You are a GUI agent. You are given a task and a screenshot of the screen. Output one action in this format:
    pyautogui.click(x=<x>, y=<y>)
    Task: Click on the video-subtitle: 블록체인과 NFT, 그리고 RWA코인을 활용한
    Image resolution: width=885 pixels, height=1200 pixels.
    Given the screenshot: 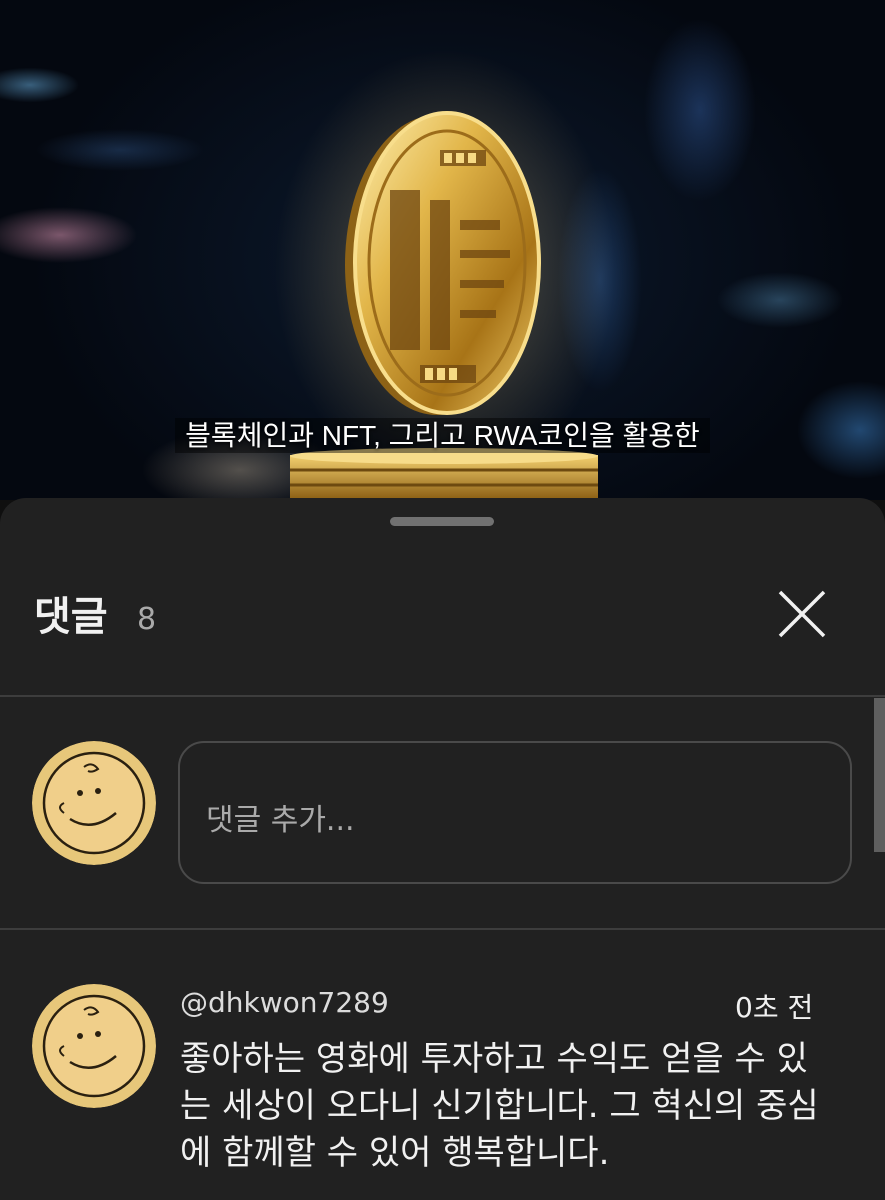 What is the action you would take?
    pyautogui.click(x=442, y=434)
    